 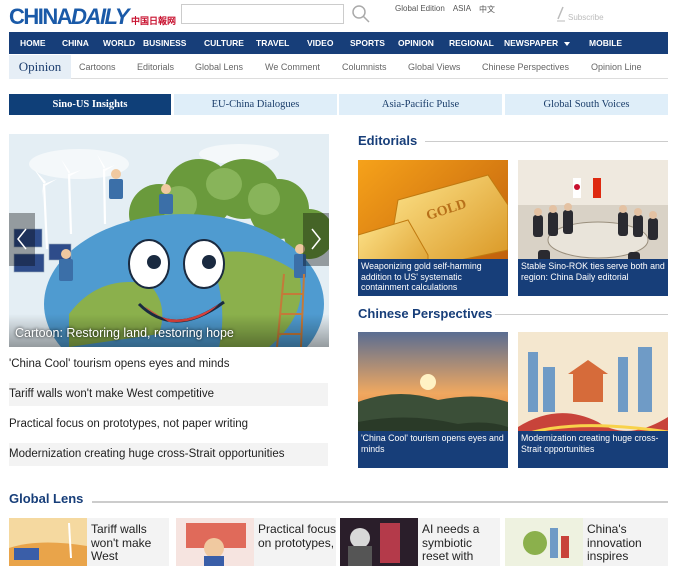 I want to click on search-input, so click(x=262, y=14).